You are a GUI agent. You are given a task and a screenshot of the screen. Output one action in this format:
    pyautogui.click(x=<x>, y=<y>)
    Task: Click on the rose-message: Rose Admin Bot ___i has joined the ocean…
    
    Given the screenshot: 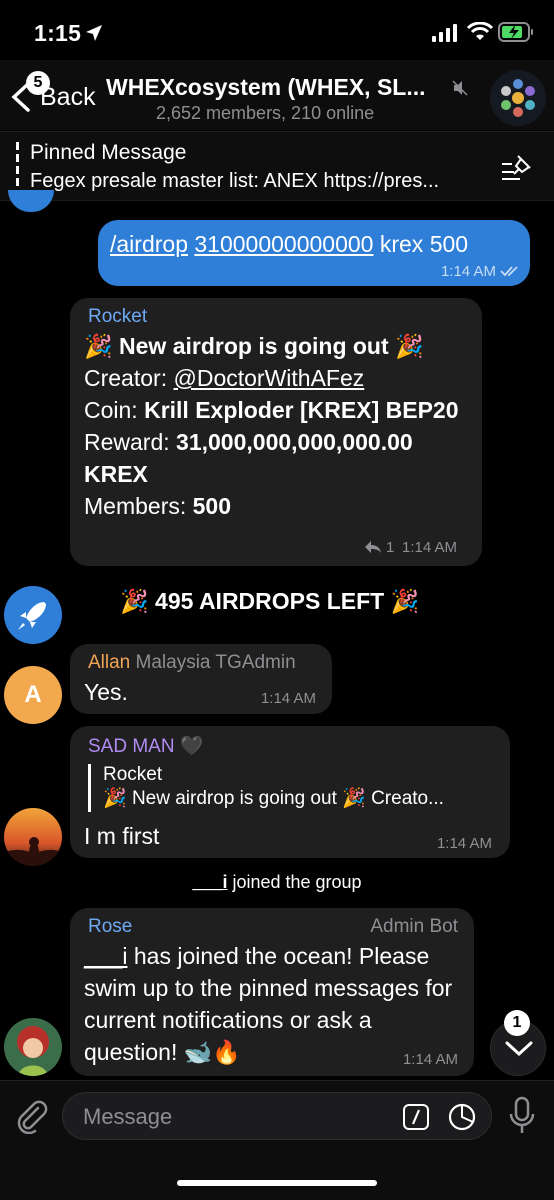 What is the action you would take?
    pyautogui.click(x=272, y=992)
    